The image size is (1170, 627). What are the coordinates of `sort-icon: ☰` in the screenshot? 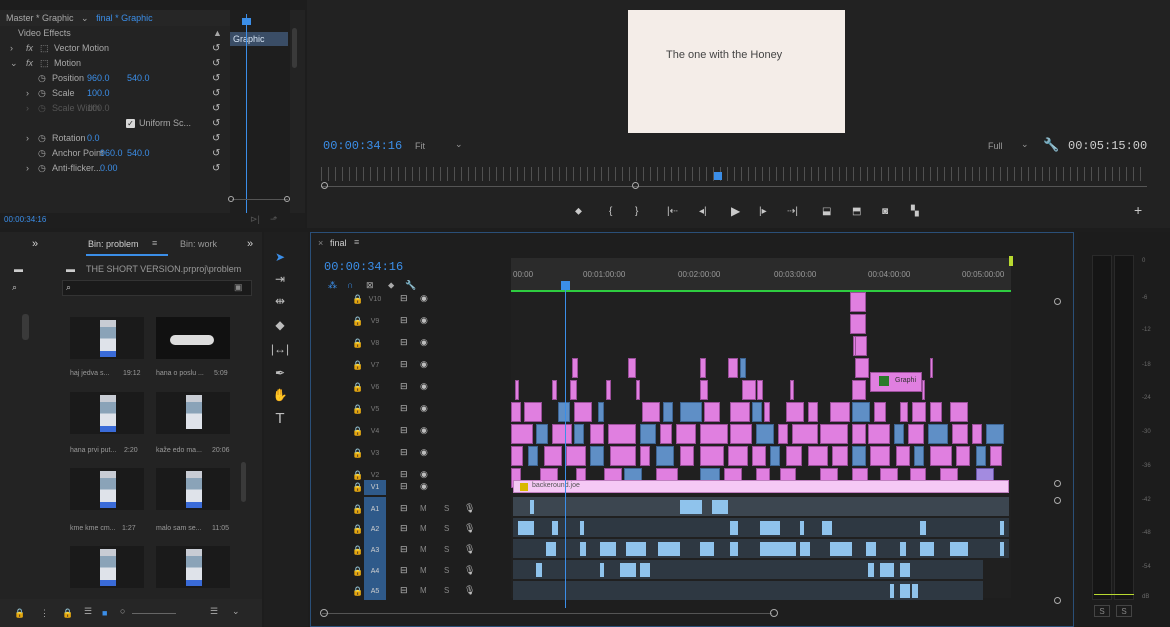 It's located at (214, 611).